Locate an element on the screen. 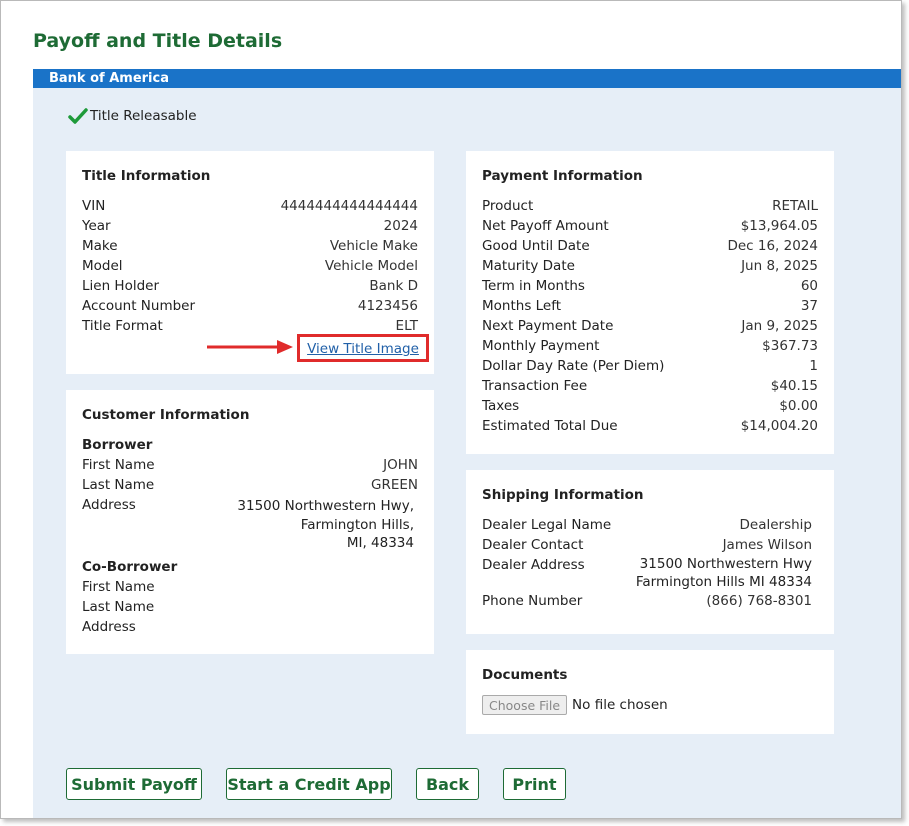  year-label: Year is located at coordinates (96, 226).